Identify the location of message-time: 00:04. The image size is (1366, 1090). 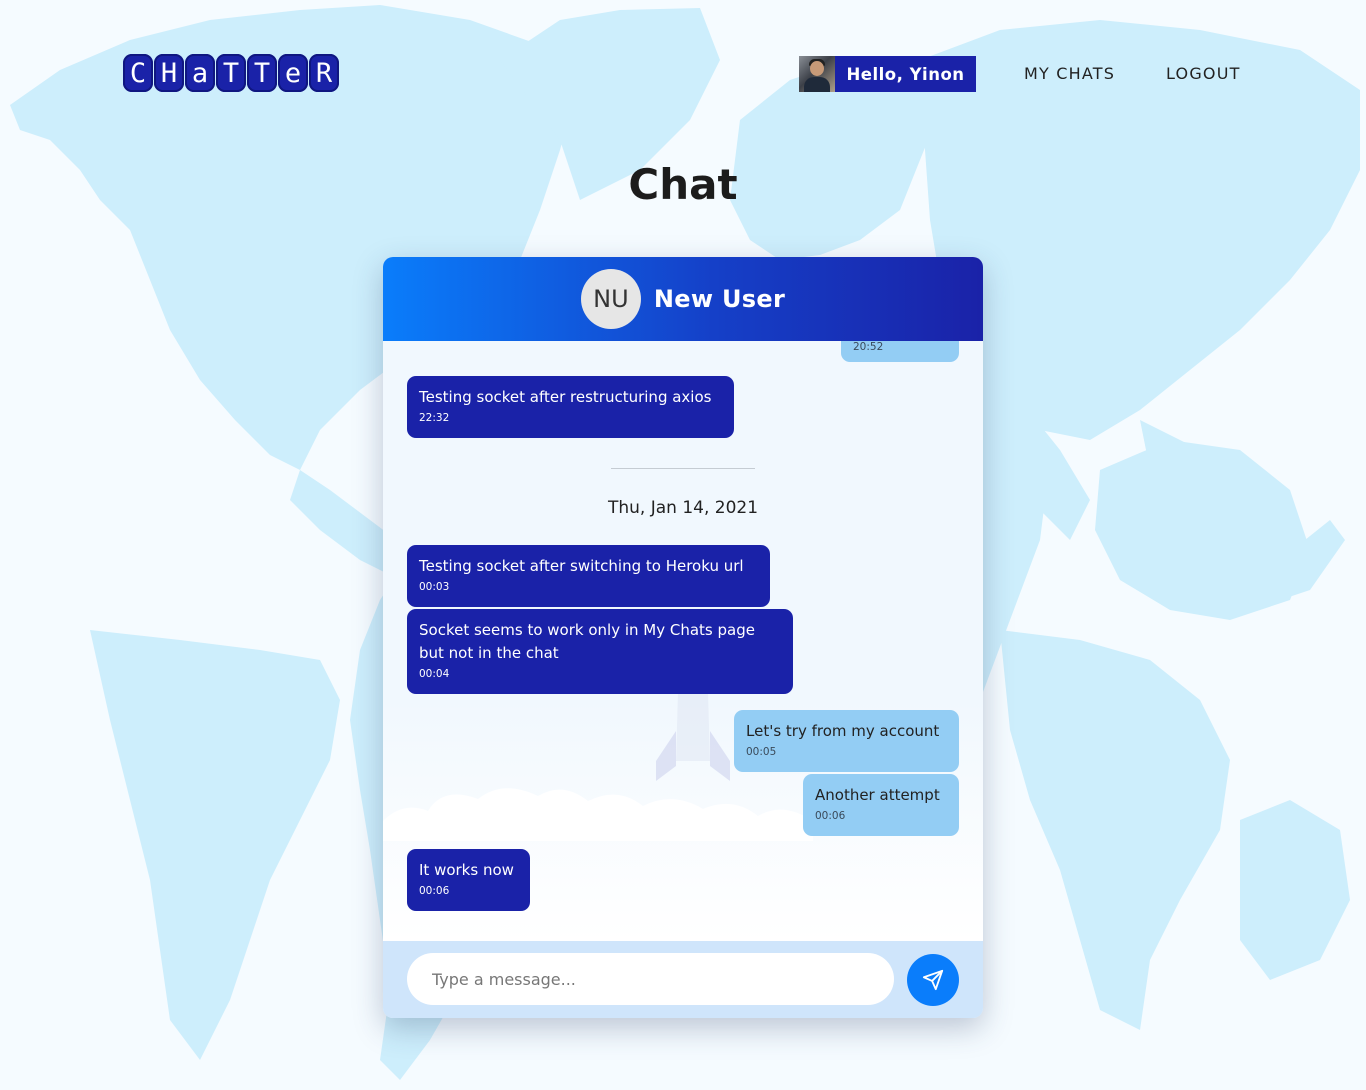
(434, 674).